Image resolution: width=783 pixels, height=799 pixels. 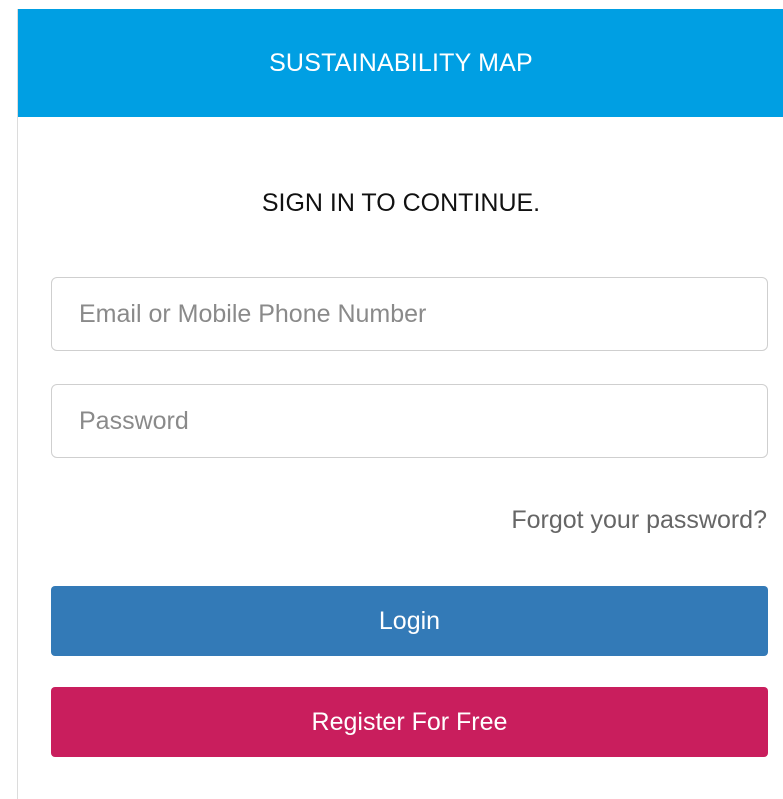 What do you see at coordinates (409, 621) in the screenshot?
I see `login-button: Login` at bounding box center [409, 621].